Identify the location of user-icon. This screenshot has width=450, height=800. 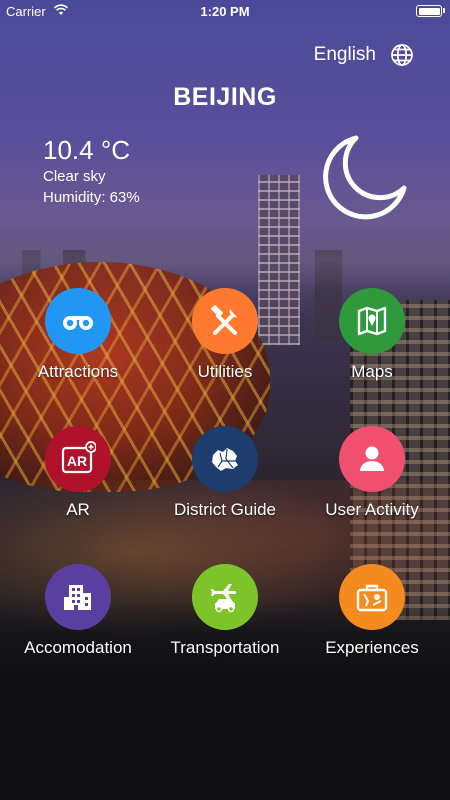
(372, 458).